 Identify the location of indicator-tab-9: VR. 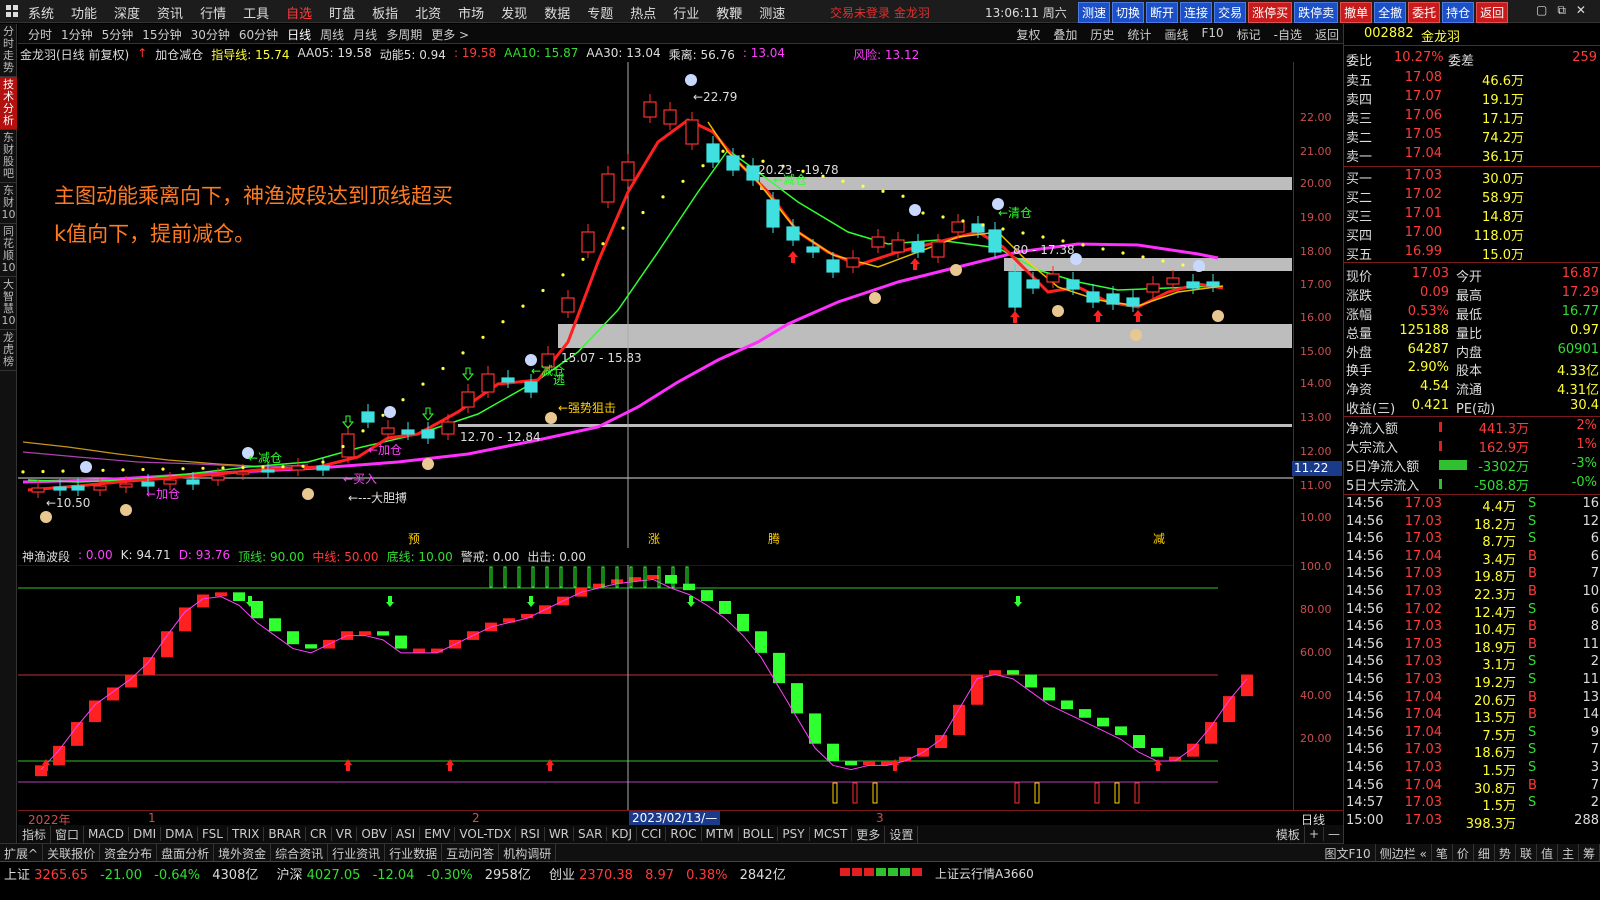
(345, 834).